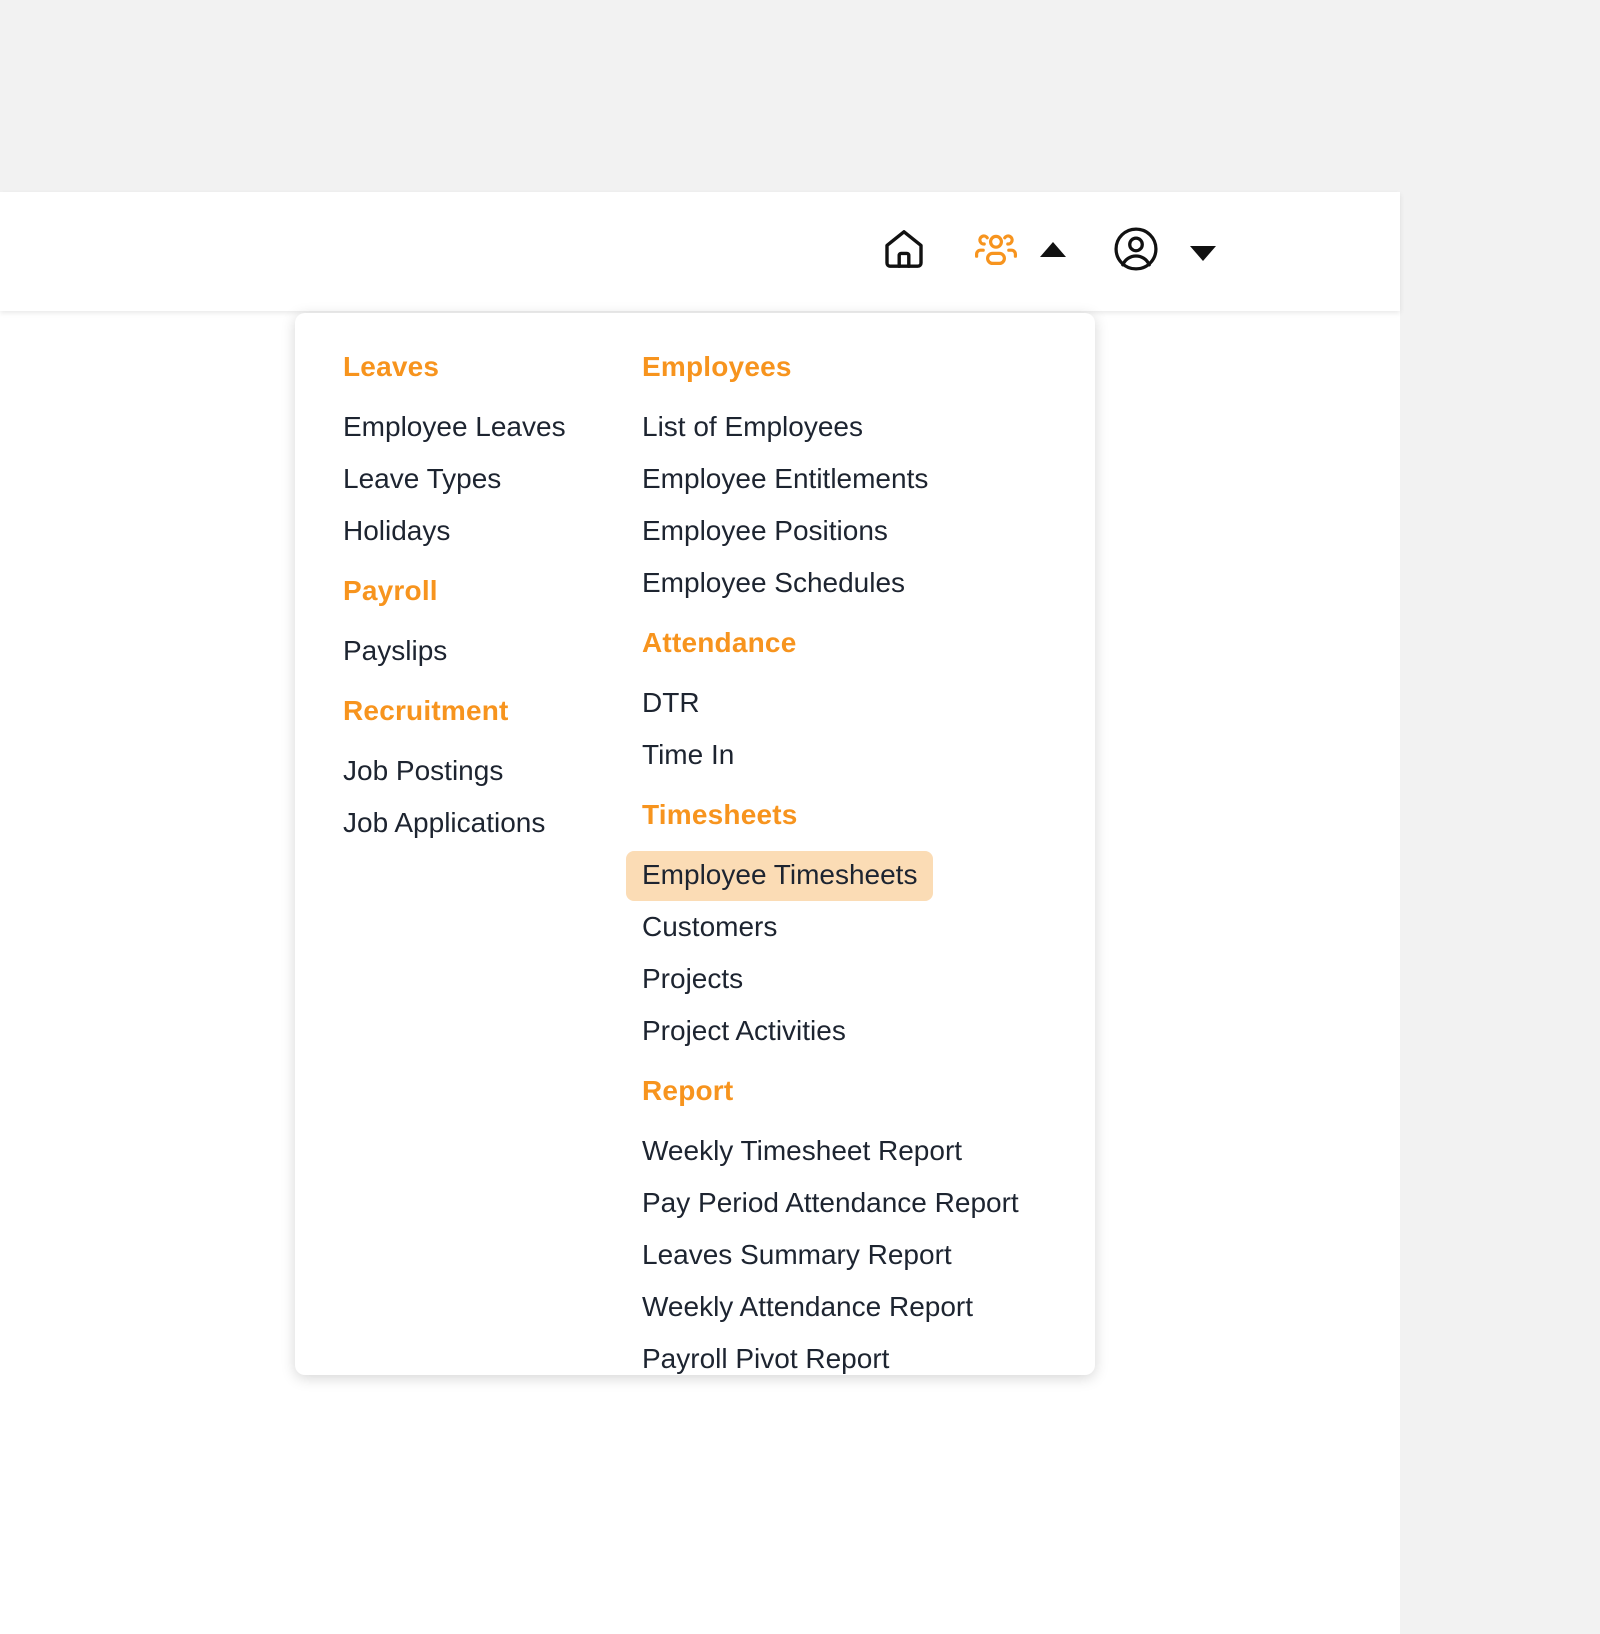 This screenshot has width=1600, height=1634. Describe the element at coordinates (765, 532) in the screenshot. I see `menu-item-employee-positions: Employee Positions` at that location.